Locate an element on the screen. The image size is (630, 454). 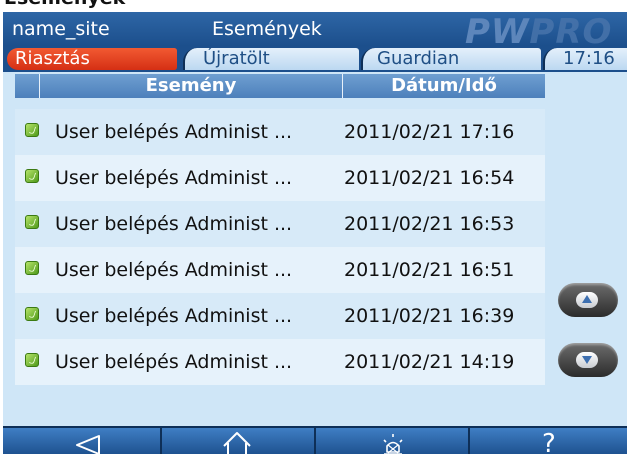
back-button is located at coordinates (82, 441).